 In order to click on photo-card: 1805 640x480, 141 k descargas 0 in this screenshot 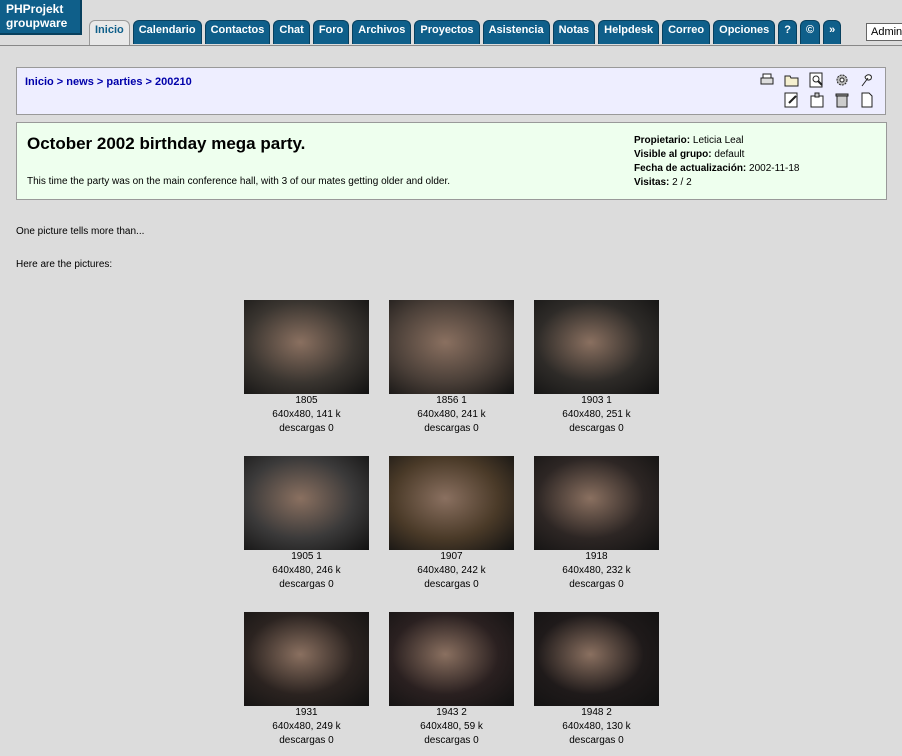, I will do `click(306, 368)`.